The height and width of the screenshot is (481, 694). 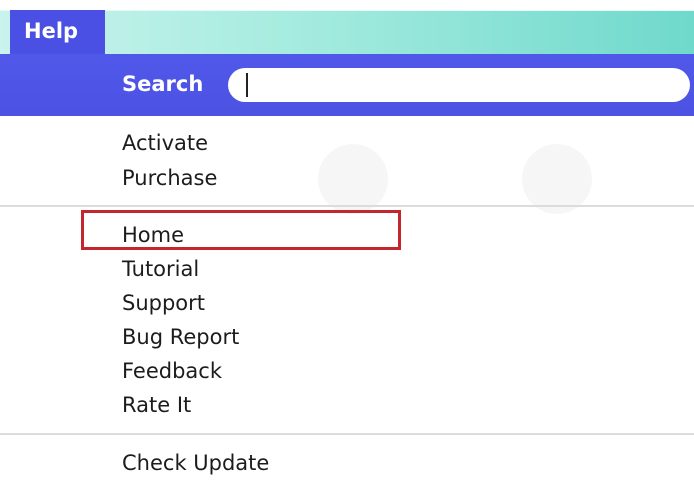 What do you see at coordinates (169, 178) in the screenshot?
I see `menu-item-purchase: Purchase` at bounding box center [169, 178].